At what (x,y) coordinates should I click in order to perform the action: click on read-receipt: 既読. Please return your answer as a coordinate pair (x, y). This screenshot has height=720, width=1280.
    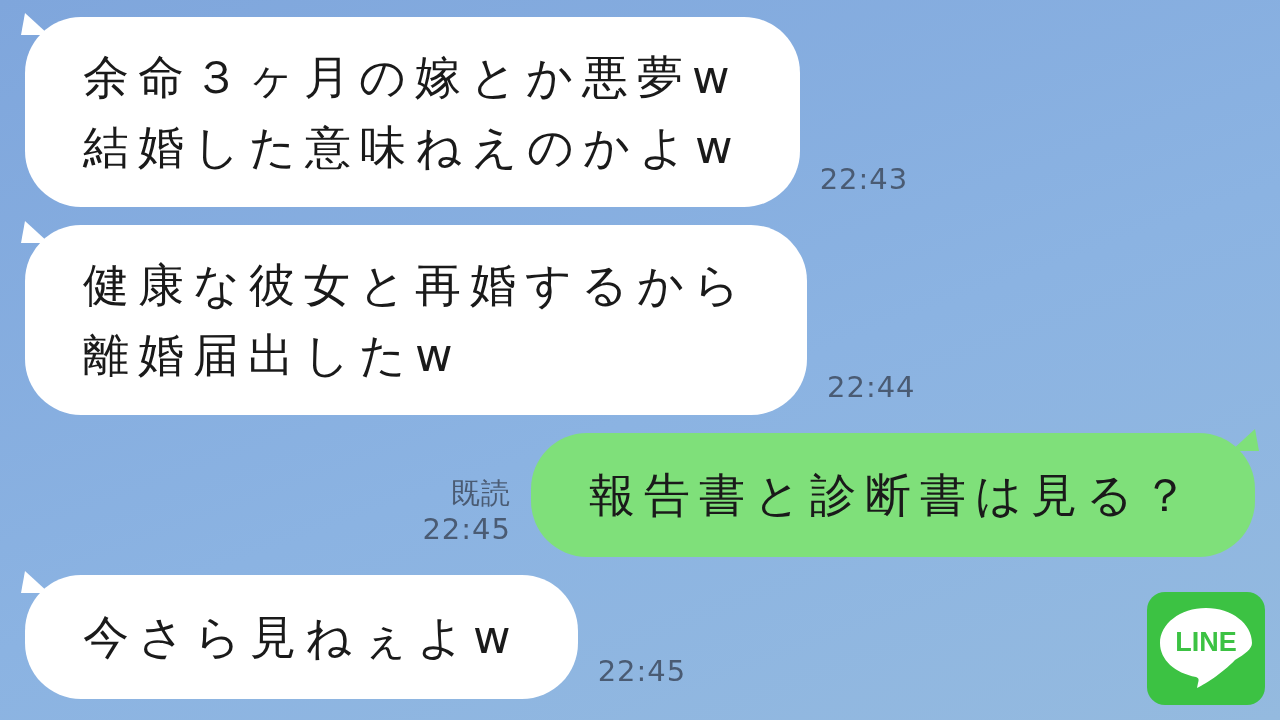
    Looking at the image, I should click on (481, 493).